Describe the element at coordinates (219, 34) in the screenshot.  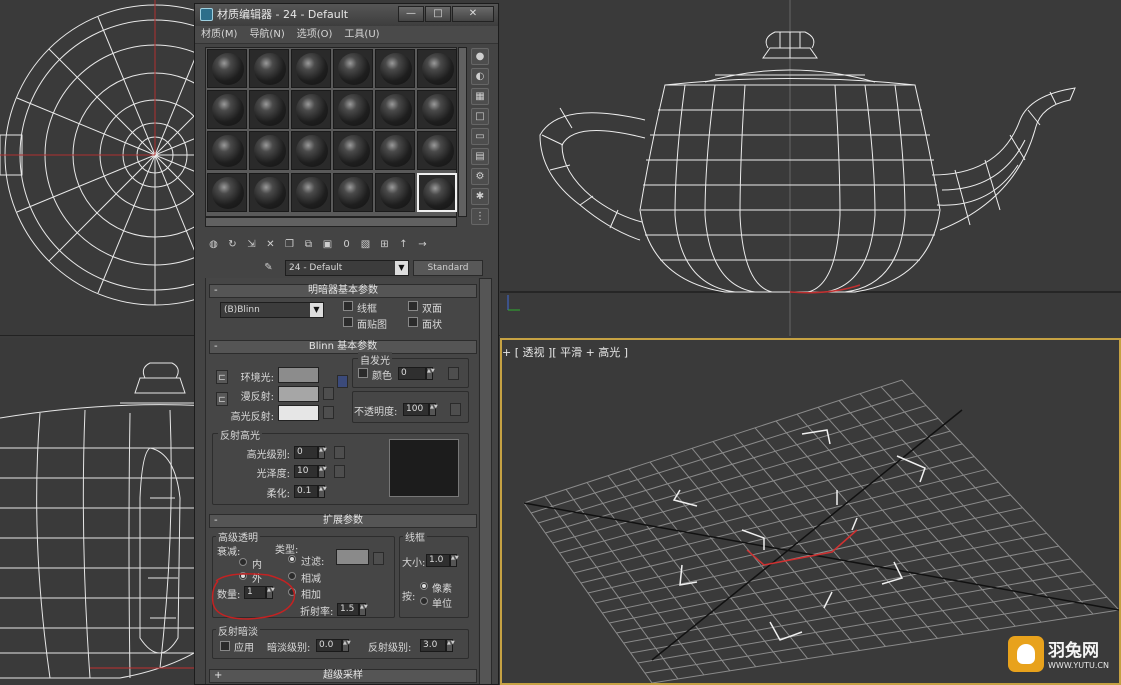
I see `menu-material: 材质(M)` at that location.